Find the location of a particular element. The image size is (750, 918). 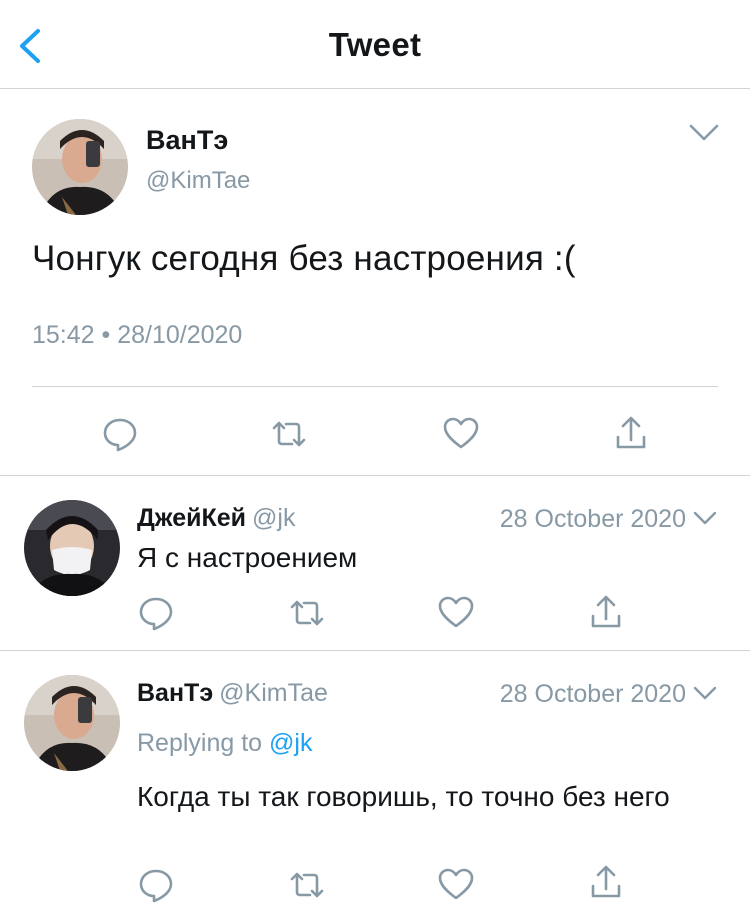

reply-author-name: ВанТэ is located at coordinates (175, 693).